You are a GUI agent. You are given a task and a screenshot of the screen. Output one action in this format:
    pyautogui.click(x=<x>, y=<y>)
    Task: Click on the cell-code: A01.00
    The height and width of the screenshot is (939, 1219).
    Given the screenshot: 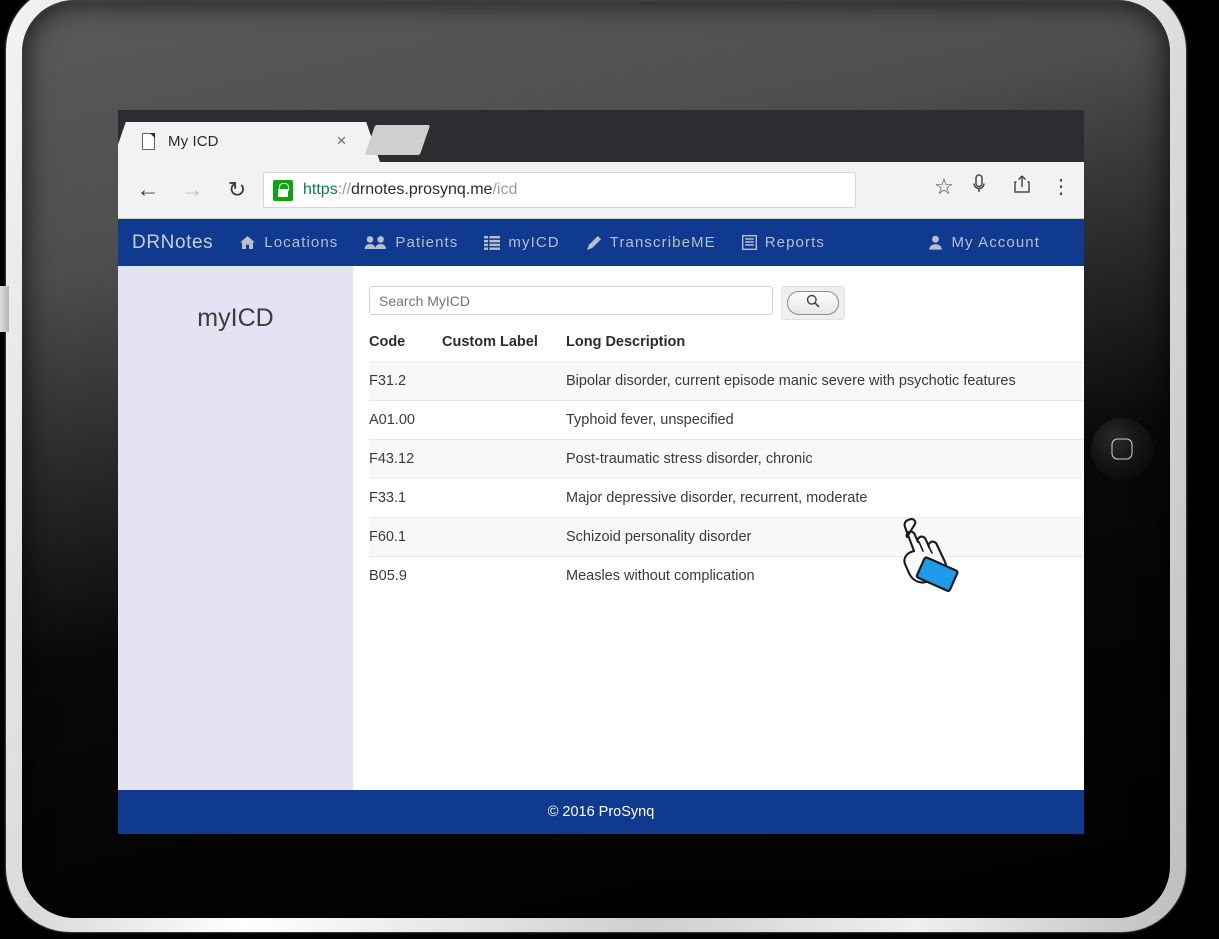 What is the action you would take?
    pyautogui.click(x=405, y=420)
    